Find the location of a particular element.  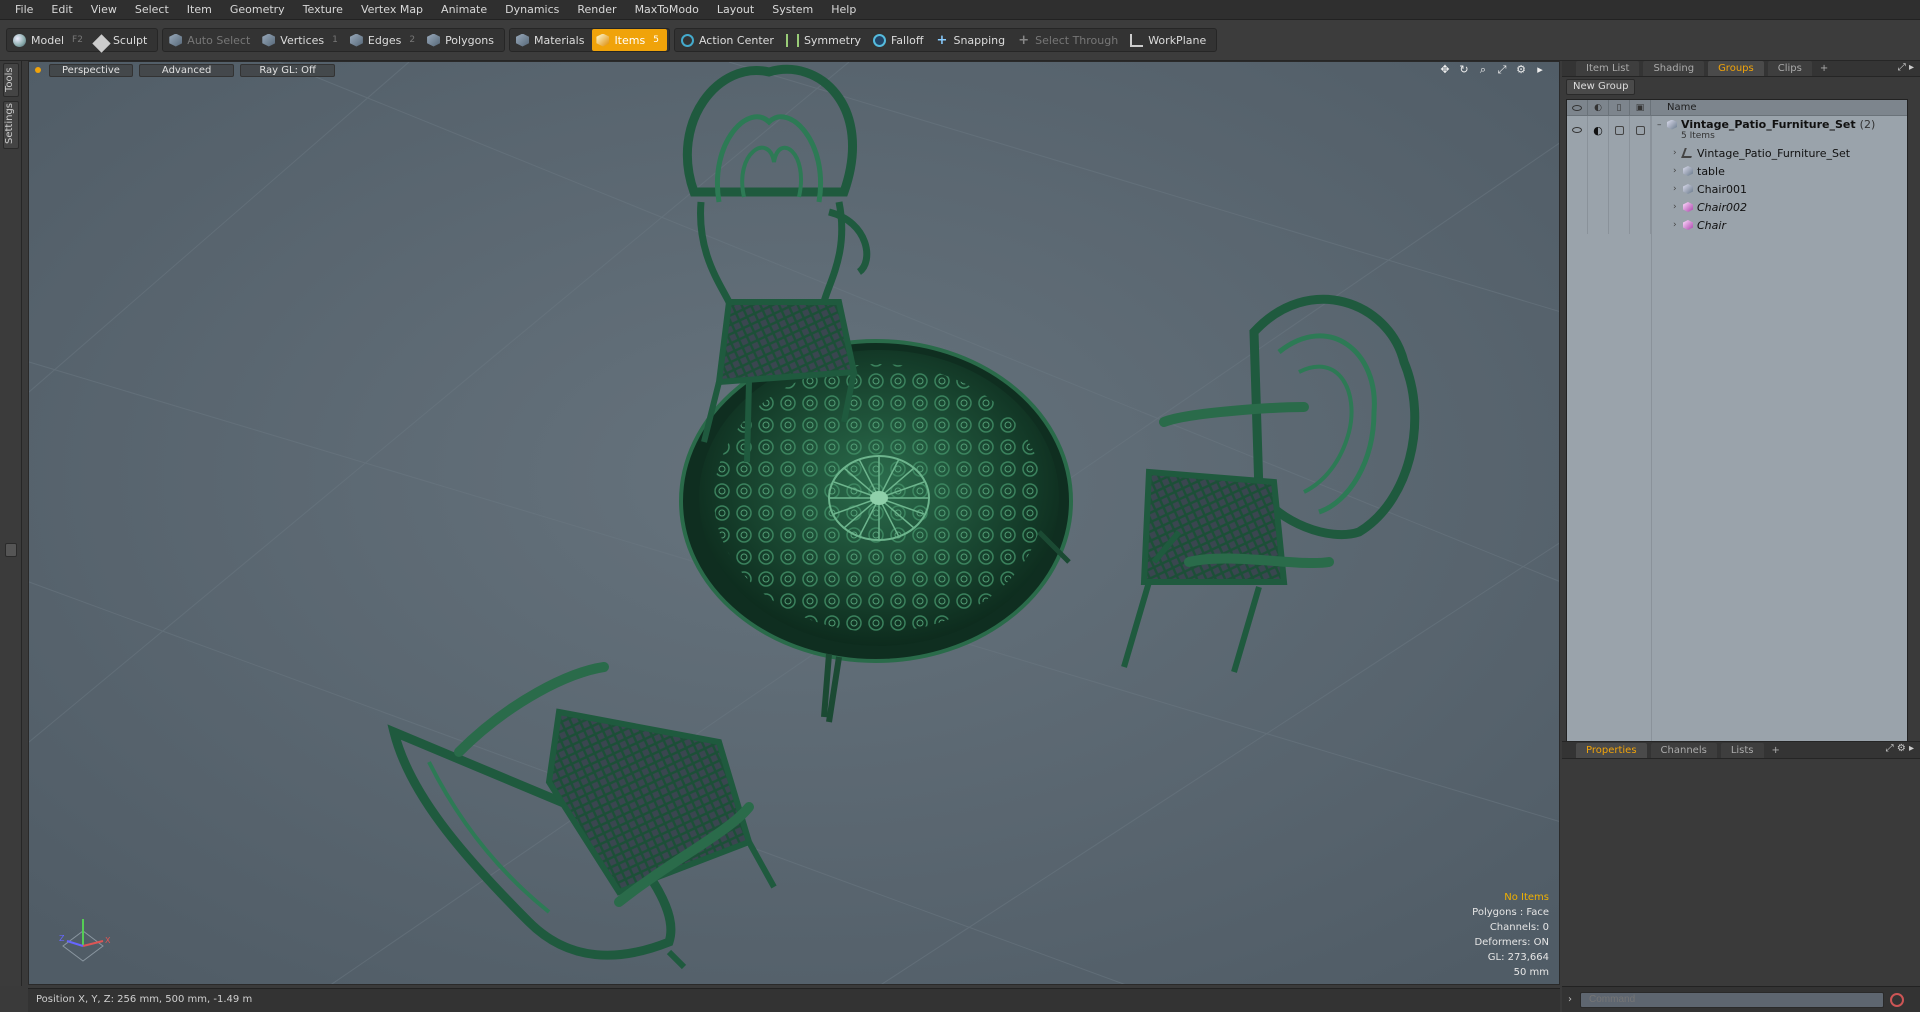

item-name: Chair002 is located at coordinates (1722, 207).